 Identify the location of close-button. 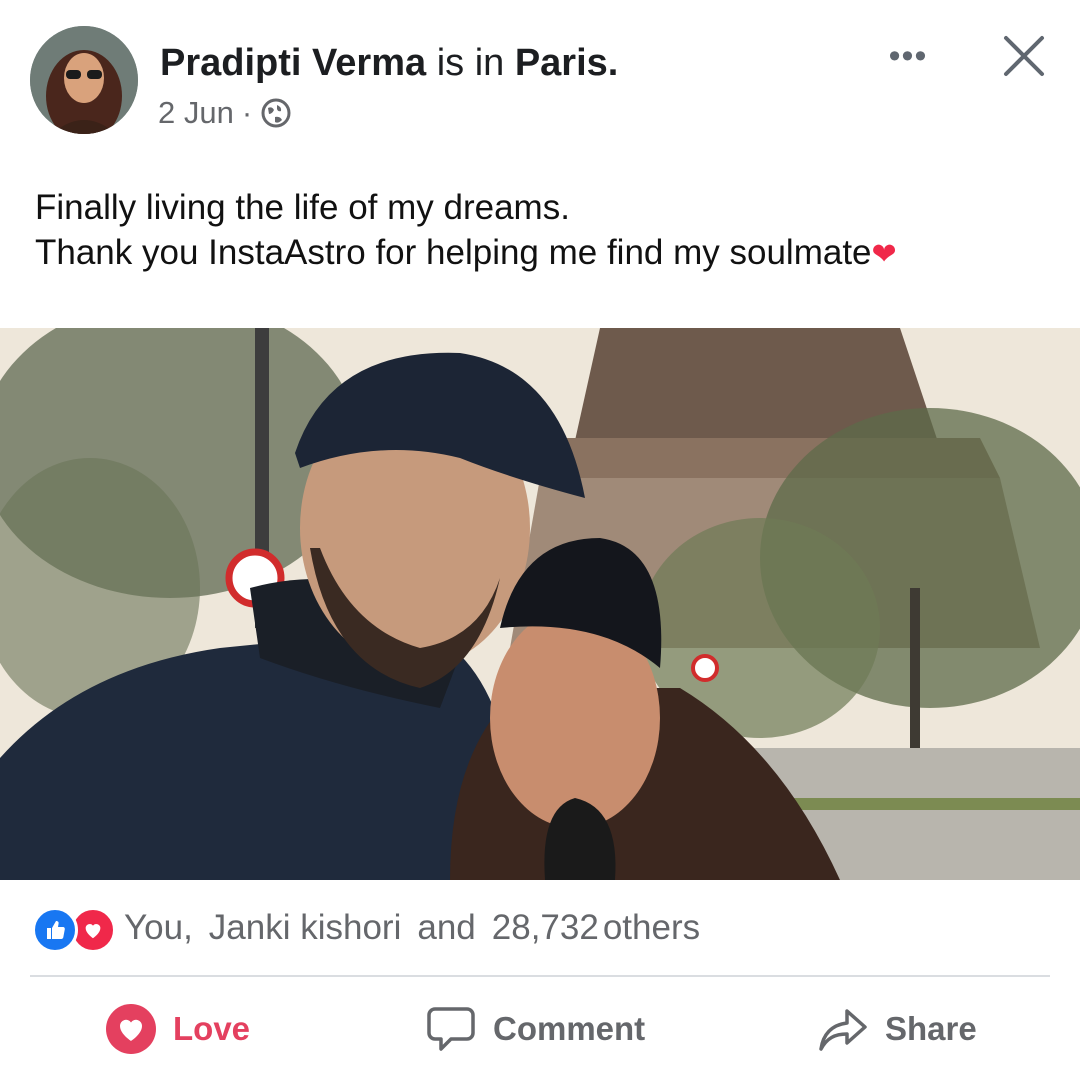
(1024, 56).